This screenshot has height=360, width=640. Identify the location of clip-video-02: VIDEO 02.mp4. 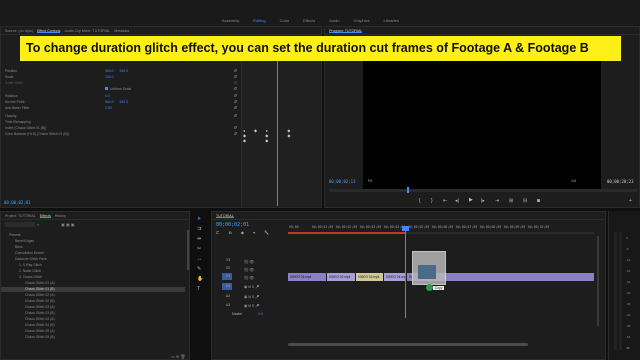
(341, 277).